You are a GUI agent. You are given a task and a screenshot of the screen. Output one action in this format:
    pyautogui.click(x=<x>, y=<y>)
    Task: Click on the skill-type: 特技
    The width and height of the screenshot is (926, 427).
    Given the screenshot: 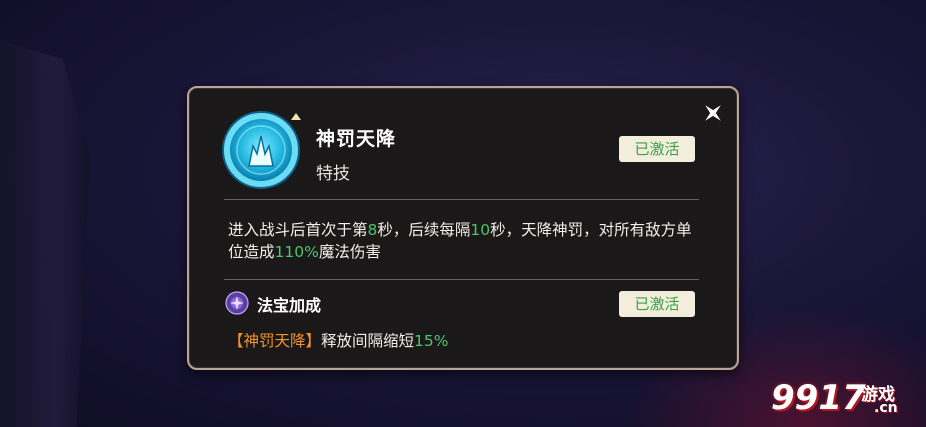 What is the action you would take?
    pyautogui.click(x=333, y=174)
    